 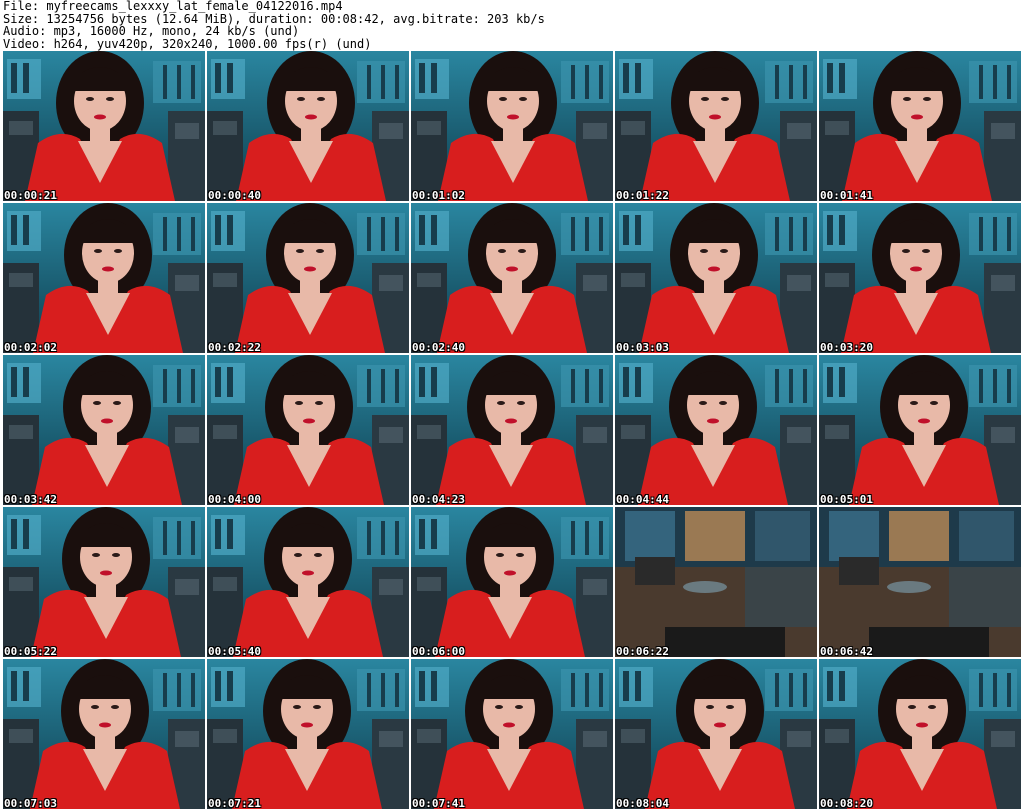 I want to click on timestamp-label: 00:02:40, so click(x=438, y=347).